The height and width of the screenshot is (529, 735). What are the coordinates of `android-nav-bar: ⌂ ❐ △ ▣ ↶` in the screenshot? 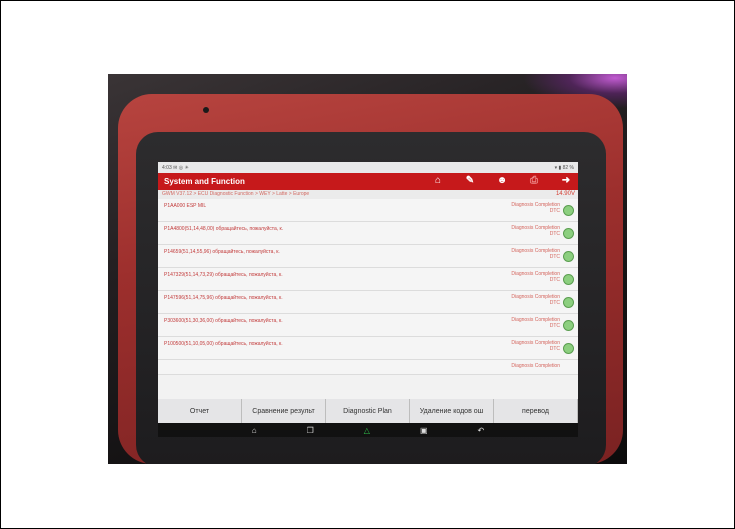 It's located at (368, 430).